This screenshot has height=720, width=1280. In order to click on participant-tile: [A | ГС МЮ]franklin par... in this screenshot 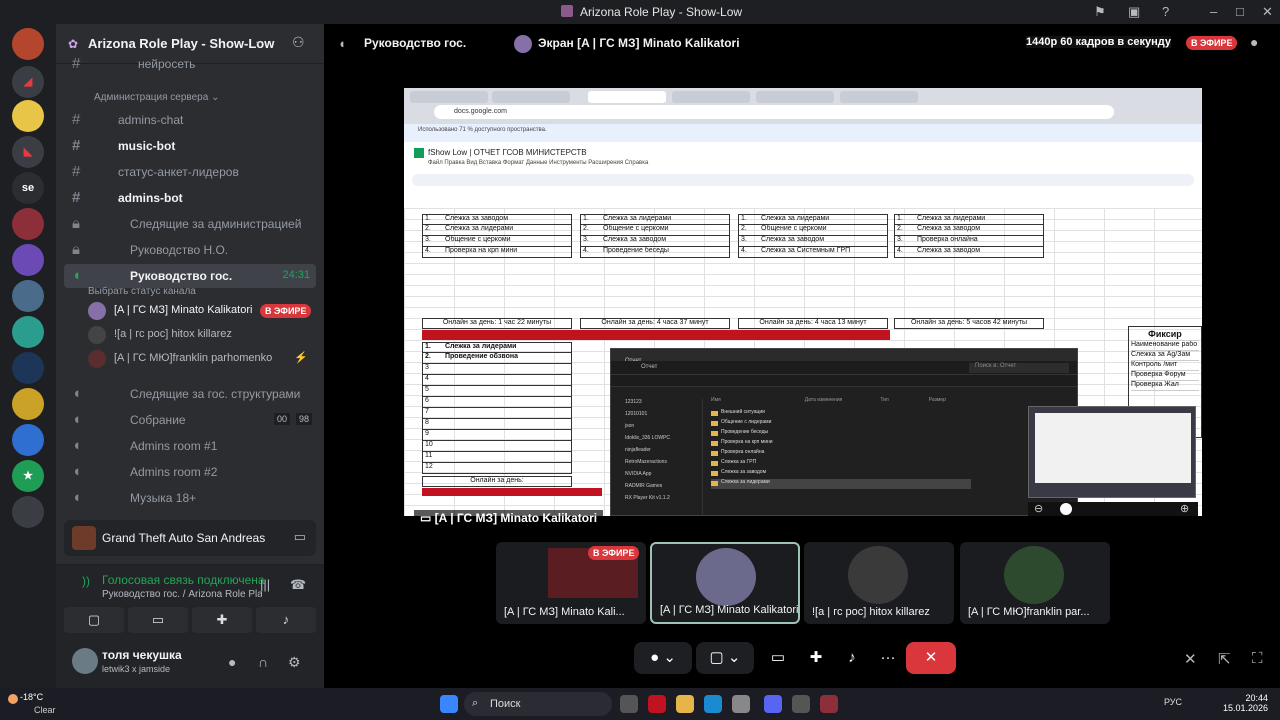, I will do `click(1035, 583)`.